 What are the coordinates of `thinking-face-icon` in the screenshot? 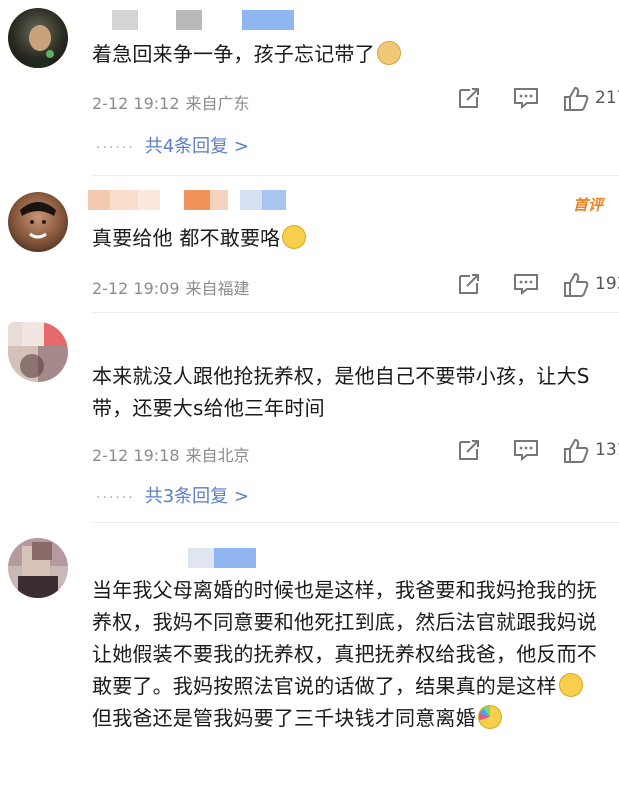 It's located at (294, 237).